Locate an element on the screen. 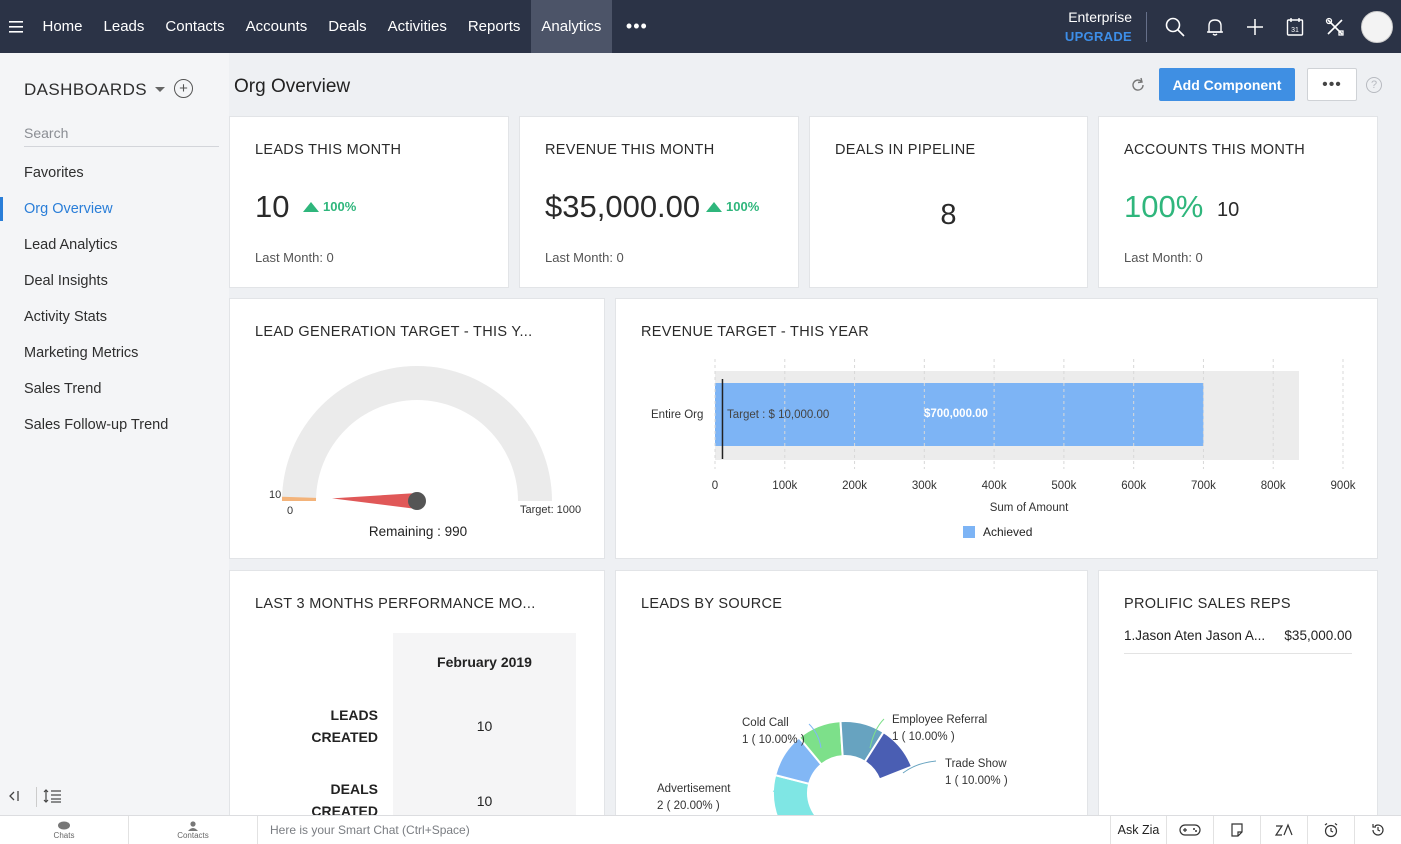  menu-icon is located at coordinates (16, 26).